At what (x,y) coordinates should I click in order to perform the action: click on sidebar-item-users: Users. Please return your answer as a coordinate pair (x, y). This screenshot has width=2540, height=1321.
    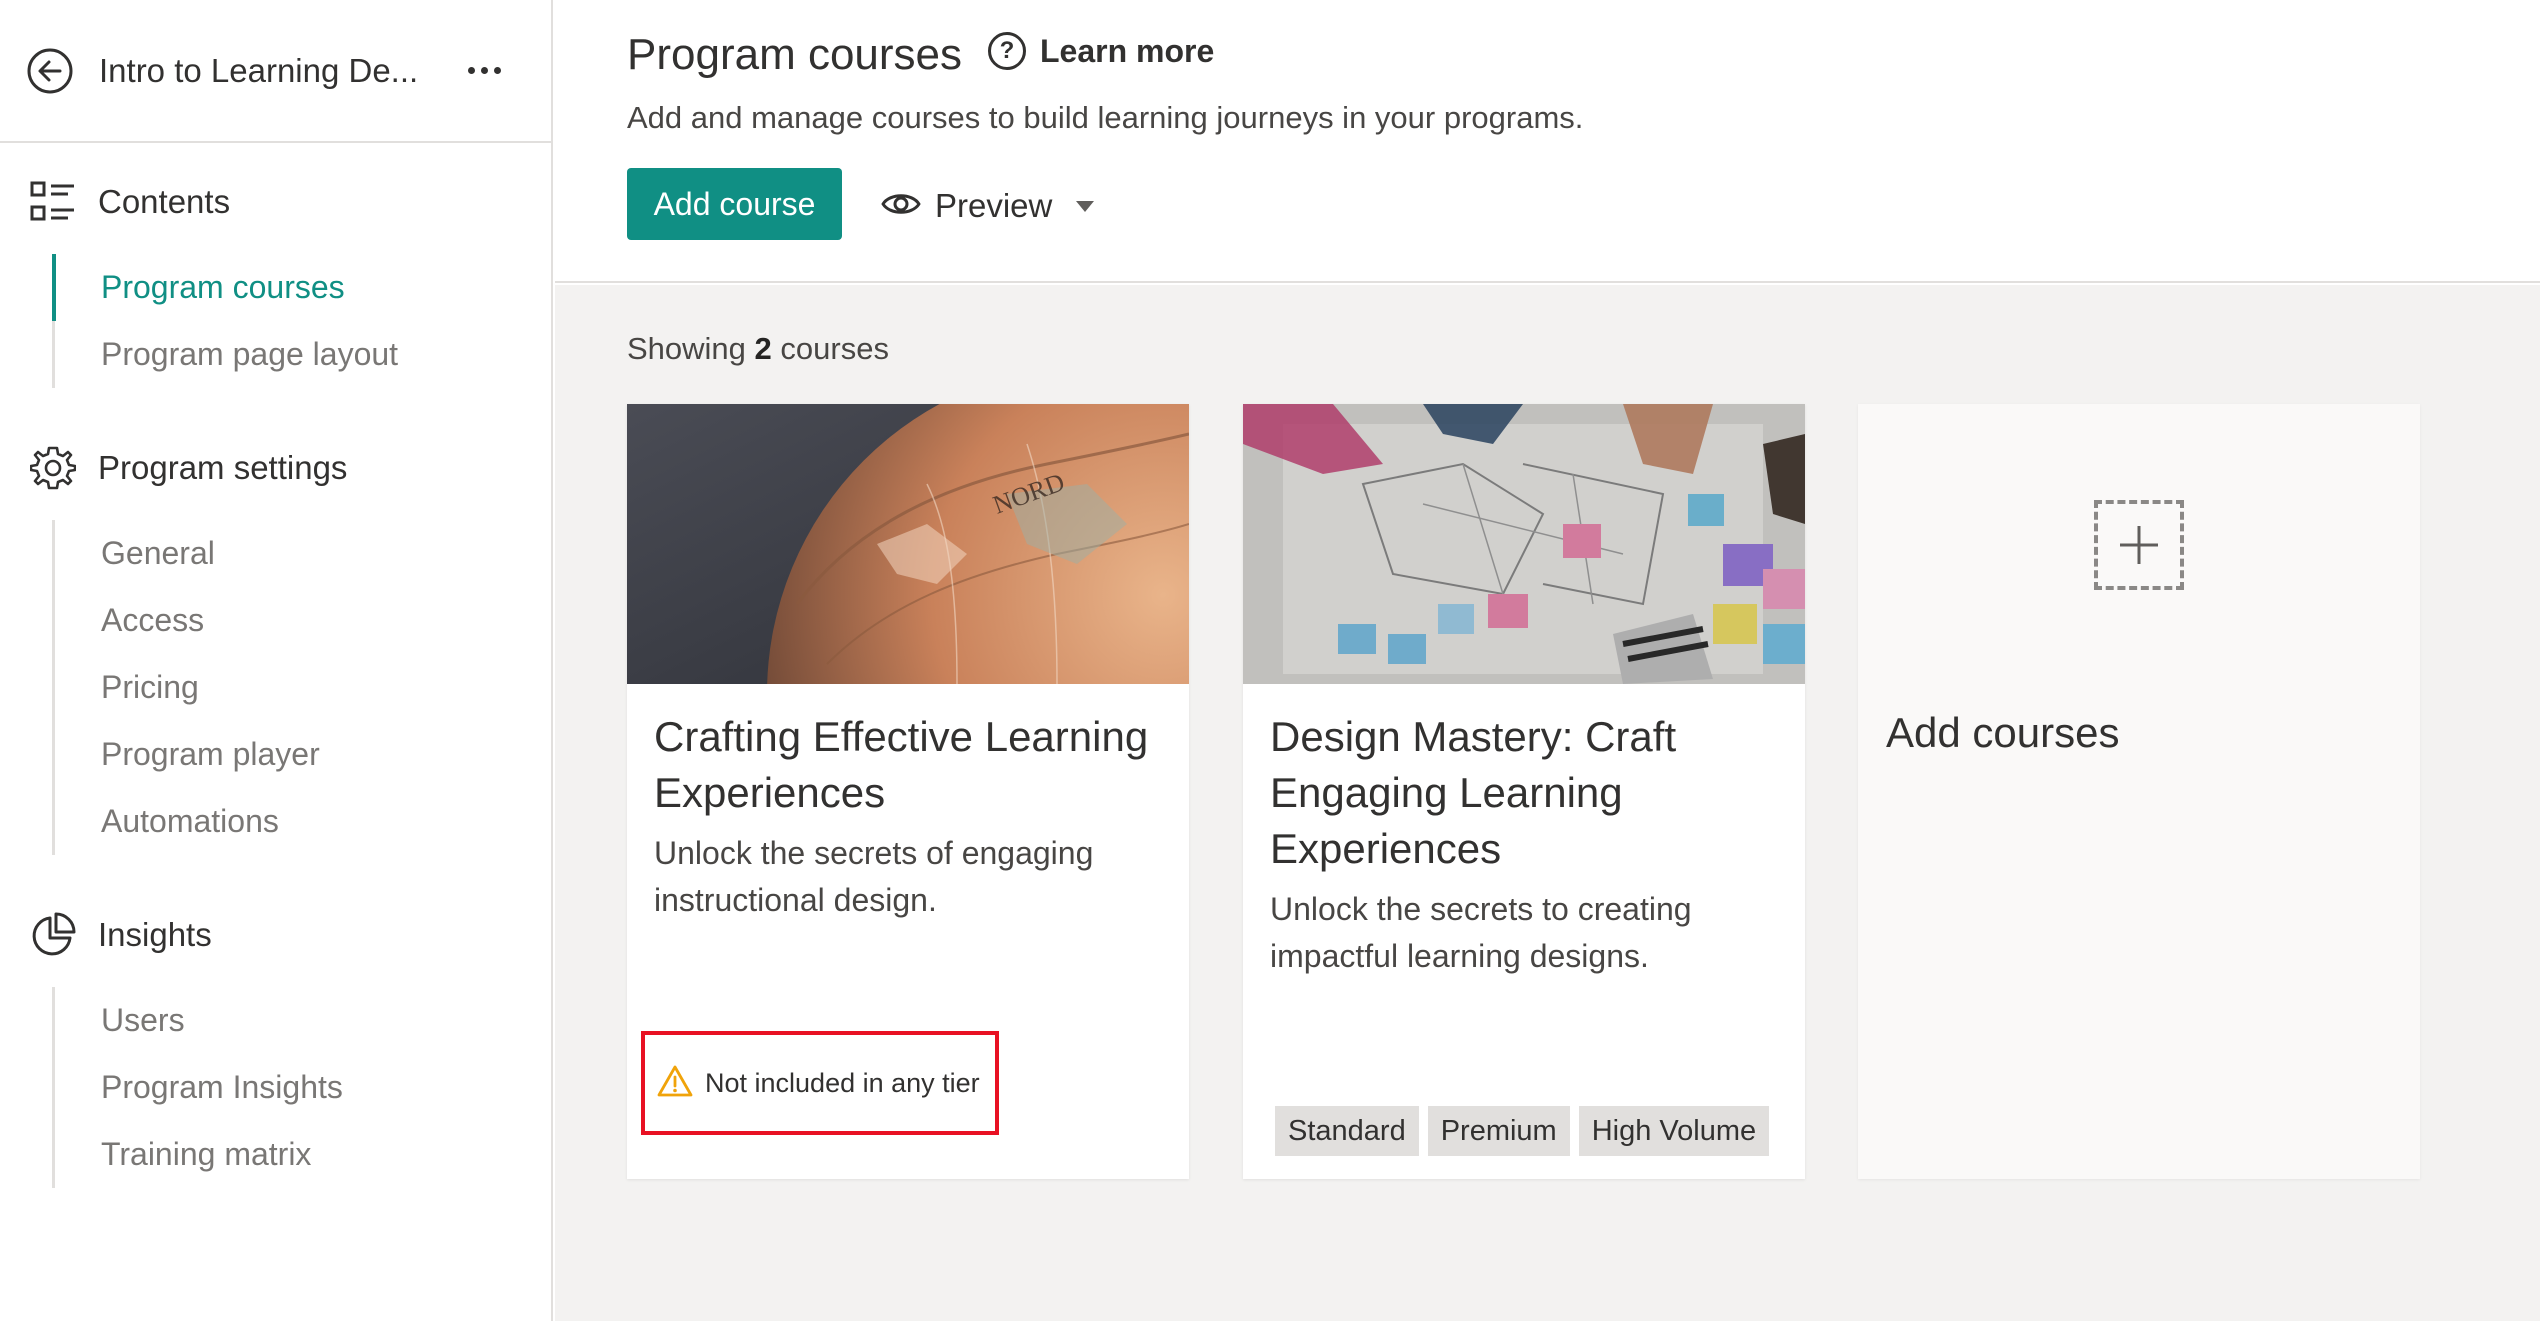
    Looking at the image, I should click on (304, 1020).